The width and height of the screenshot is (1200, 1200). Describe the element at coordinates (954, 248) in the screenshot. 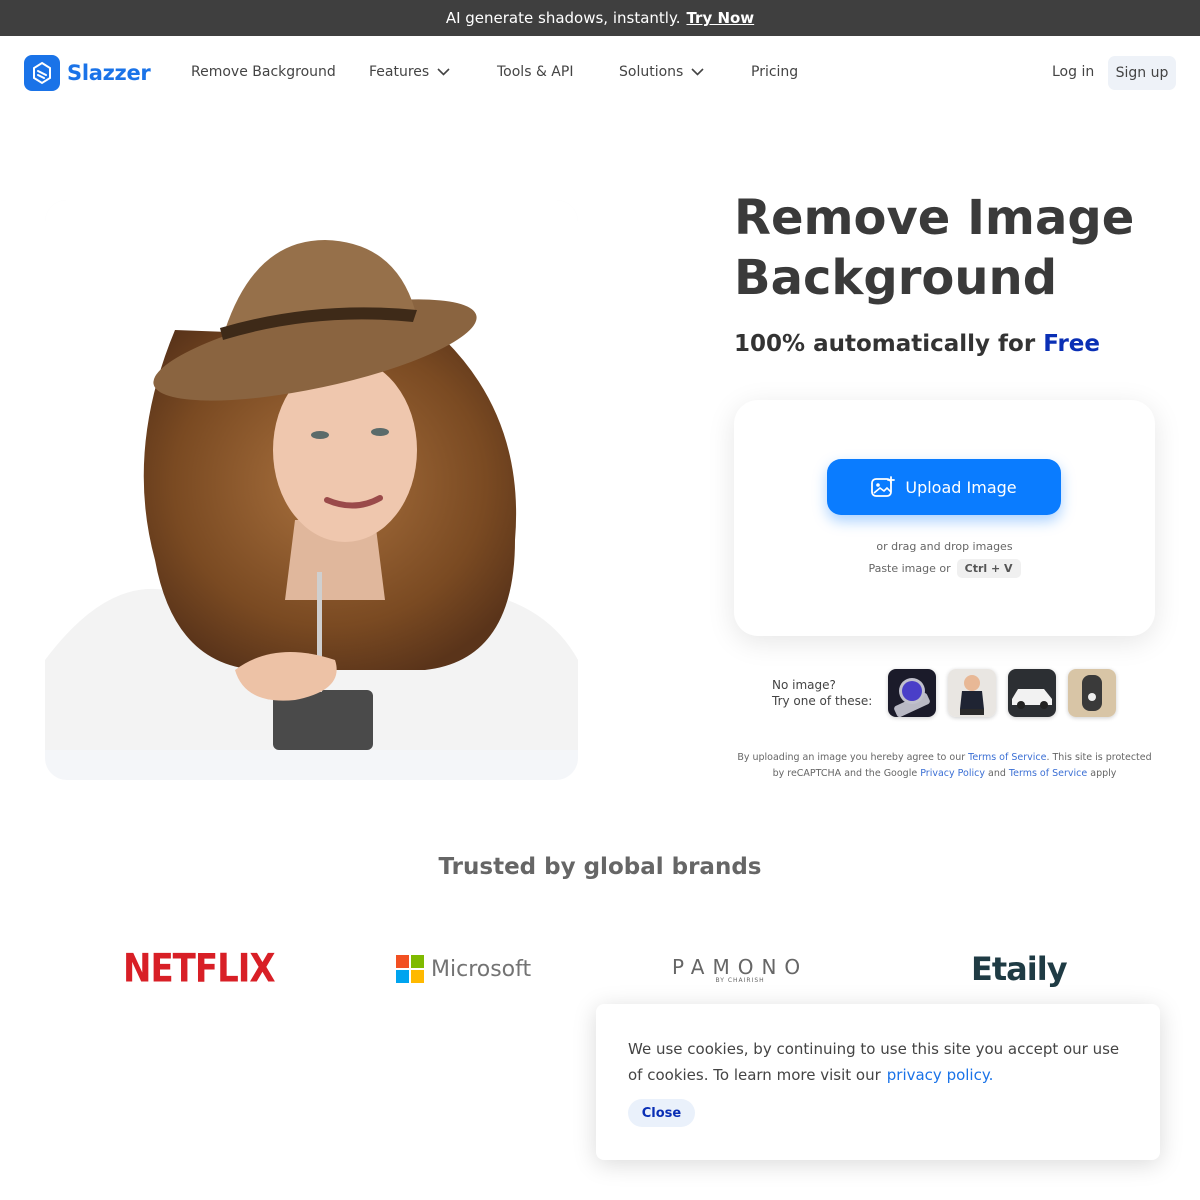

I see `hero-title: Remove Image Background` at that location.